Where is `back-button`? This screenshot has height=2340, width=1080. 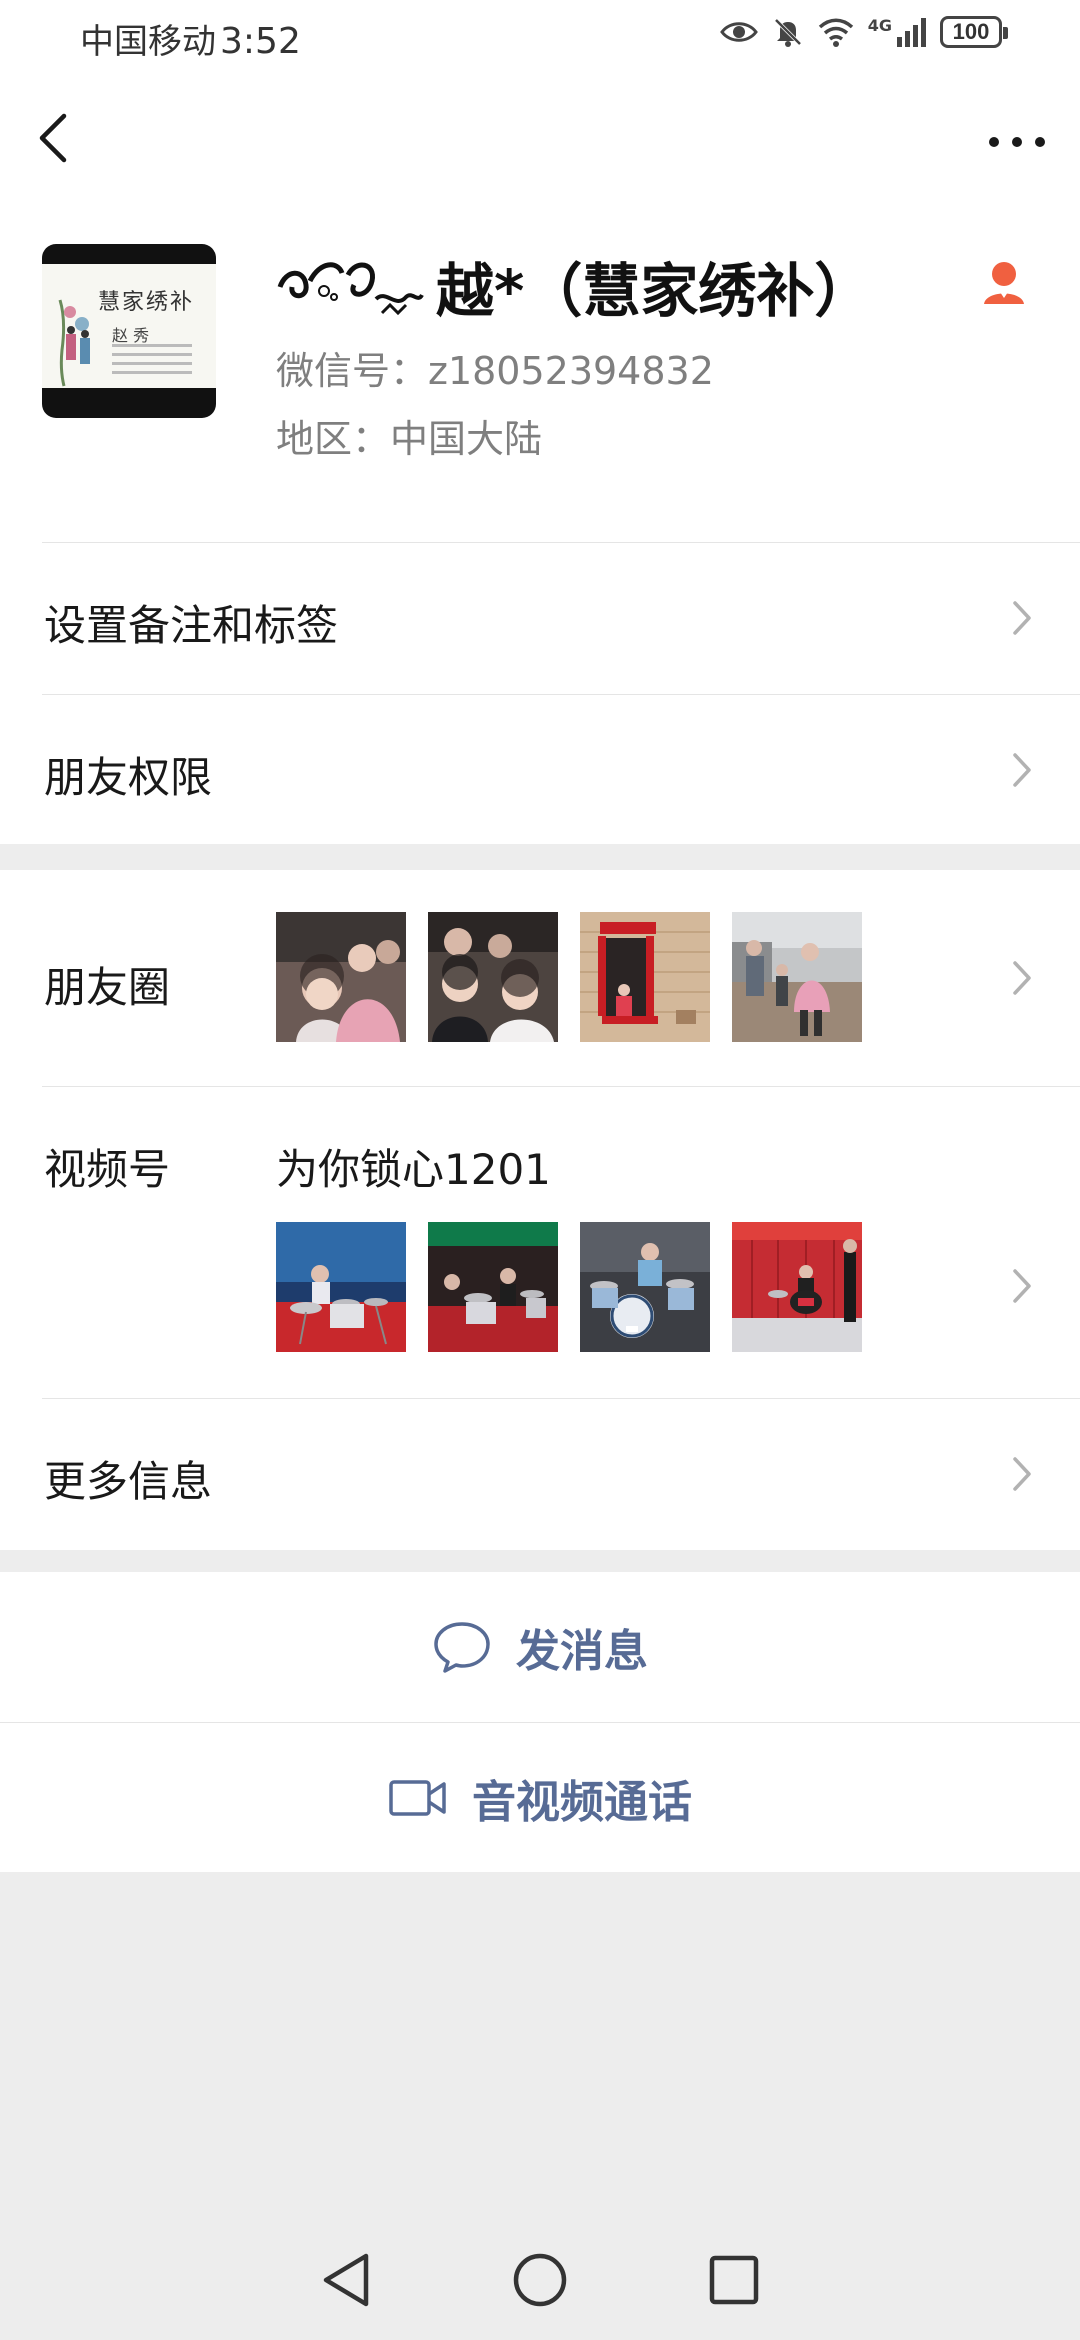
back-button is located at coordinates (55, 138).